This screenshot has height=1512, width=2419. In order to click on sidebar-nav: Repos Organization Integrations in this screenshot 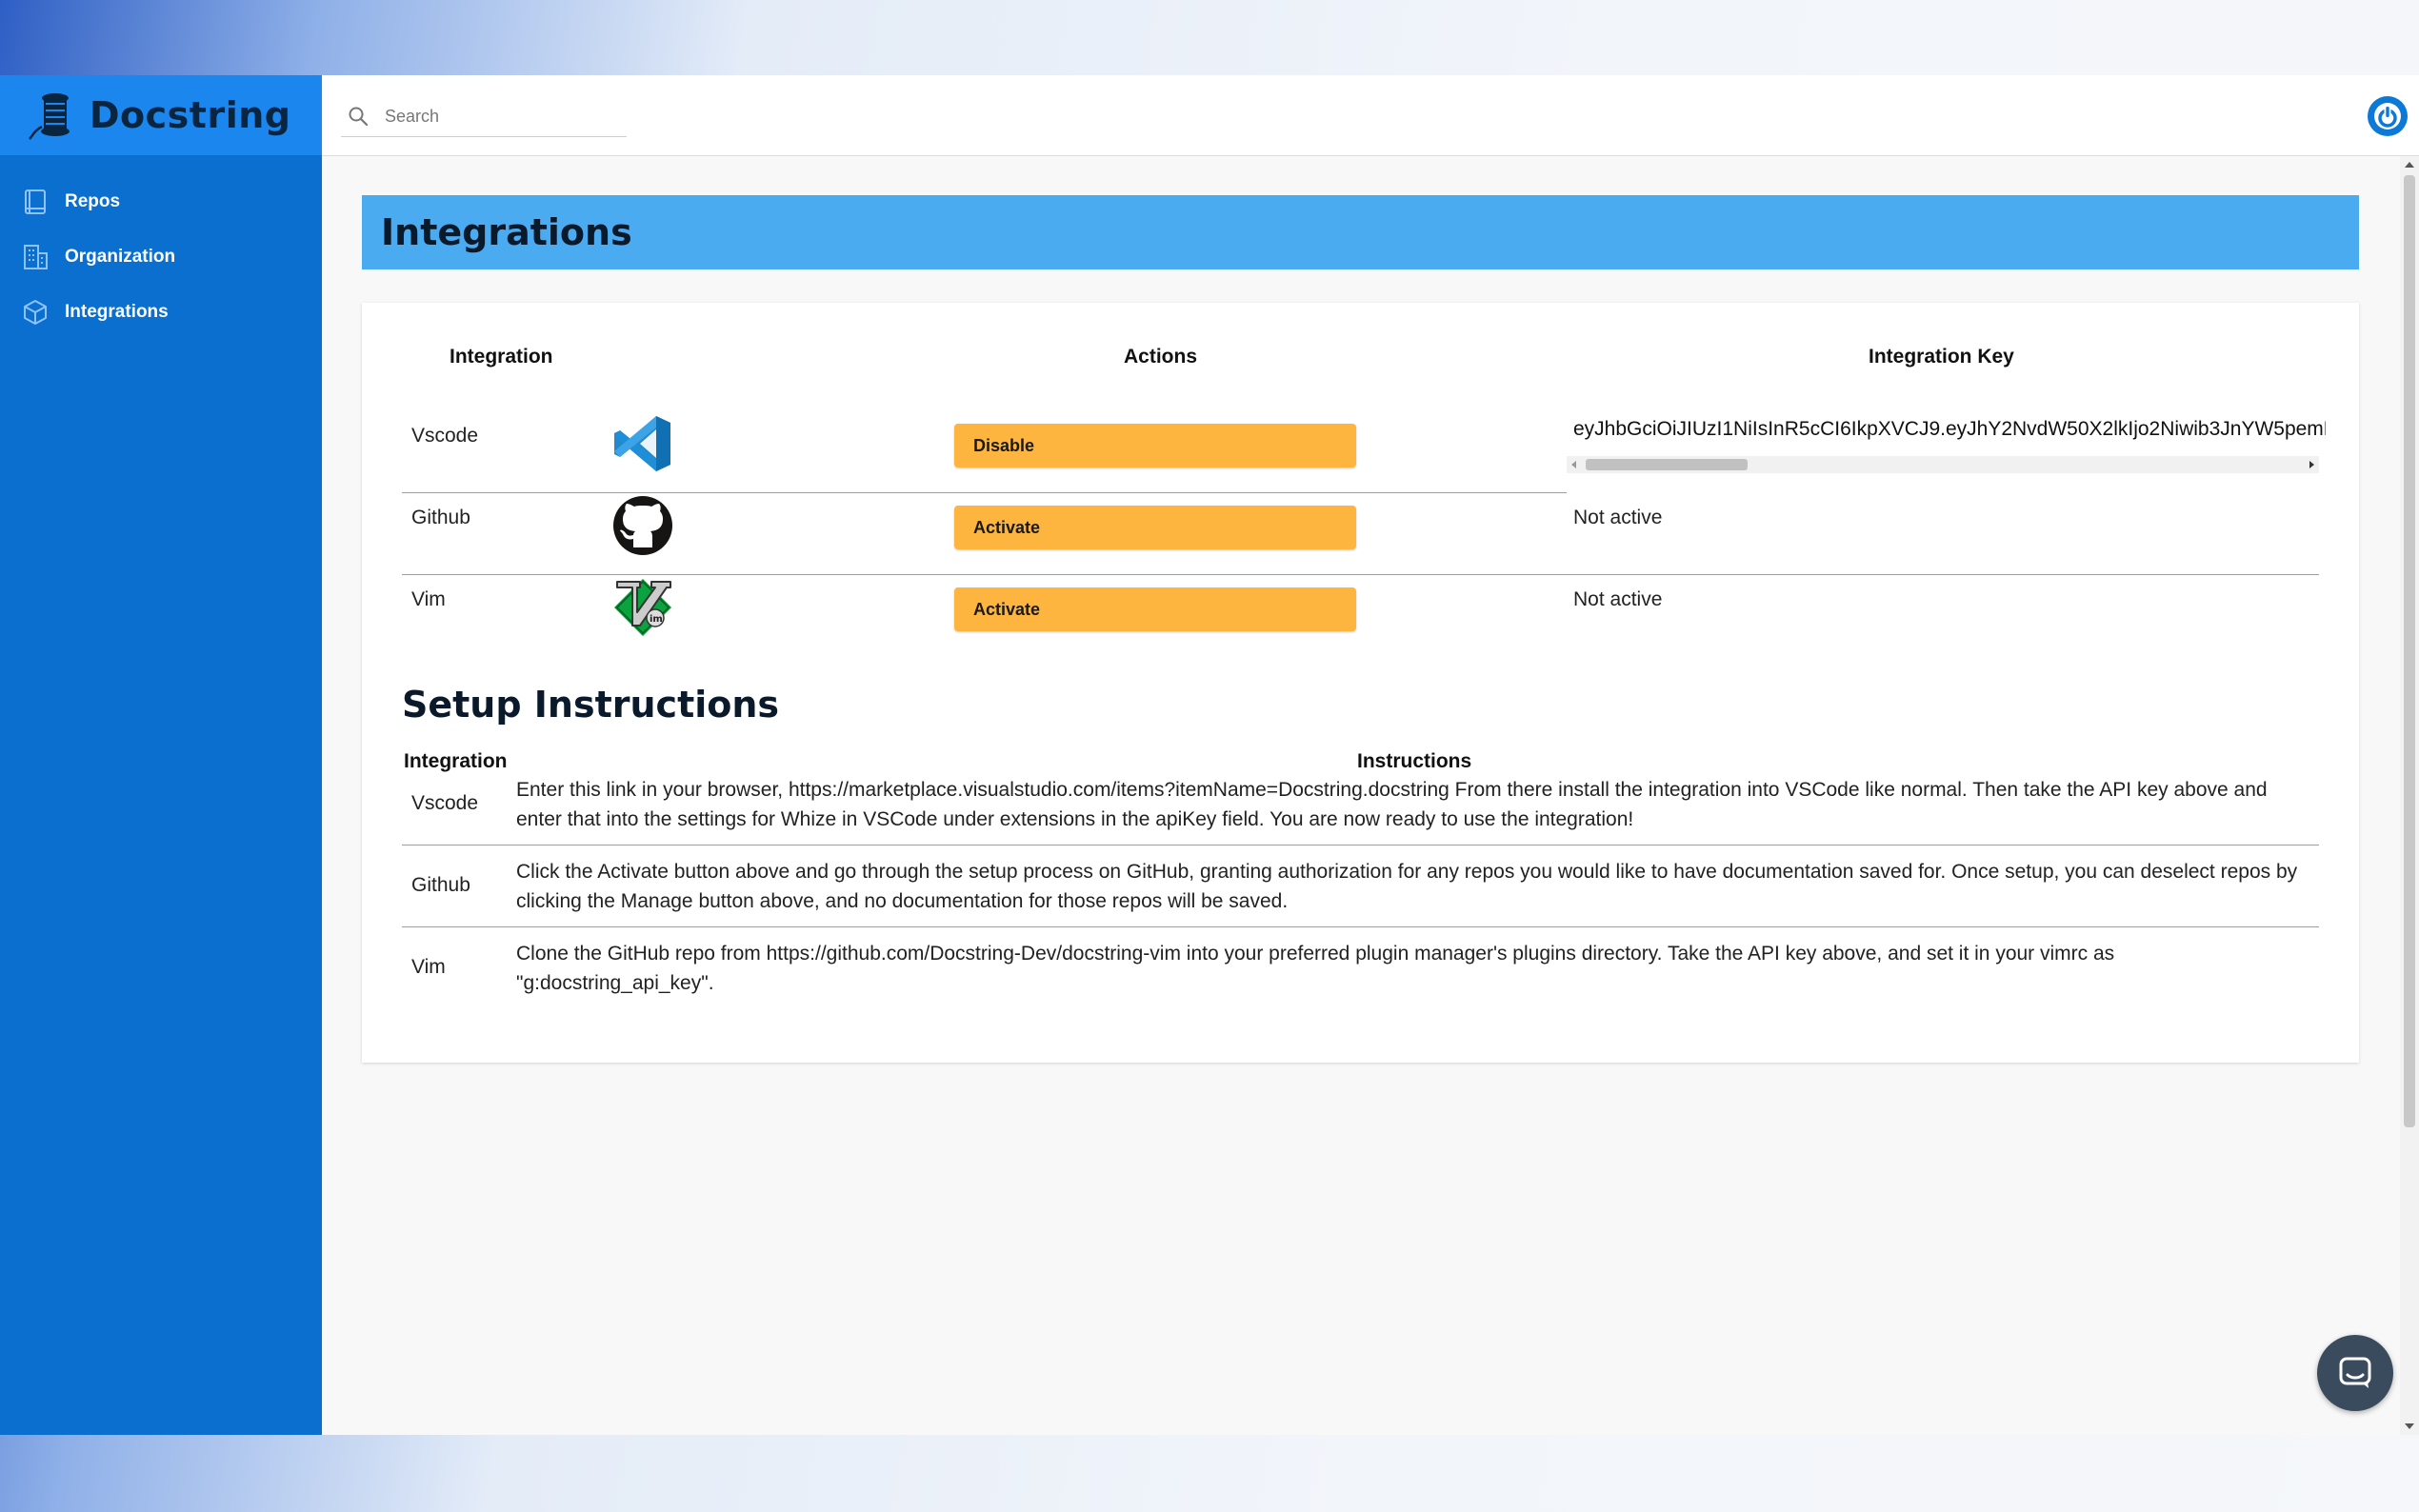, I will do `click(161, 247)`.